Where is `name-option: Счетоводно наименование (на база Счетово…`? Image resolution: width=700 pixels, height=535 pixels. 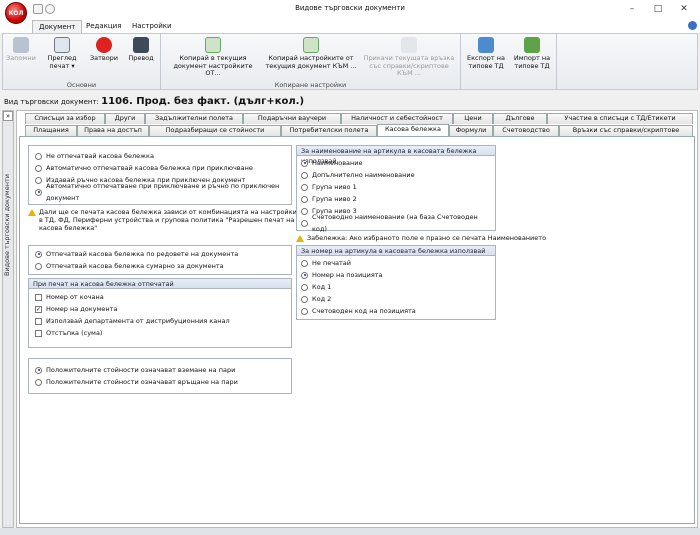
name-option: Счетоводно наименование (на база Счетово… is located at coordinates (396, 223).